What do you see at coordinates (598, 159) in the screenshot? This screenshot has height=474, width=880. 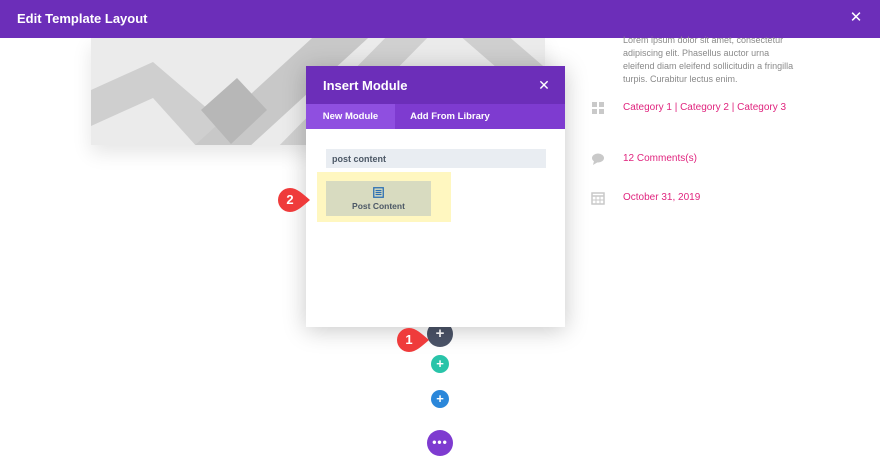 I see `comment-icon` at bounding box center [598, 159].